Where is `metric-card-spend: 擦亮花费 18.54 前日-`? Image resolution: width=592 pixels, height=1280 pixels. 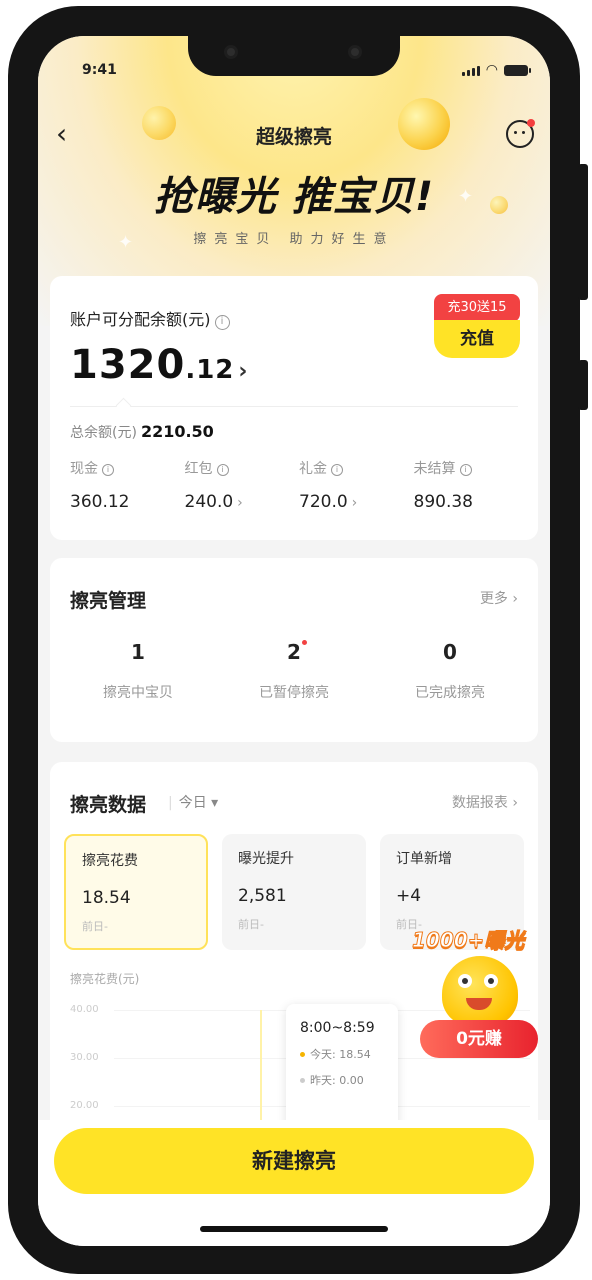 metric-card-spend: 擦亮花费 18.54 前日- is located at coordinates (136, 892).